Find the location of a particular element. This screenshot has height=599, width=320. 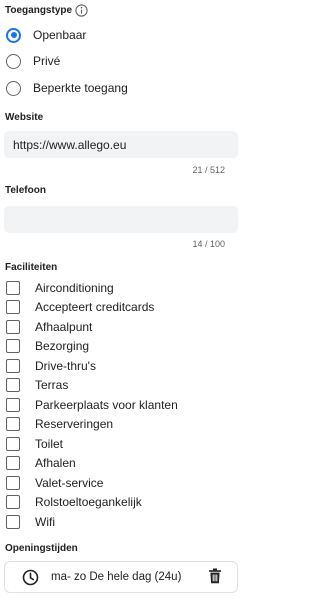

facility-toilet: Toilet is located at coordinates (121, 444).